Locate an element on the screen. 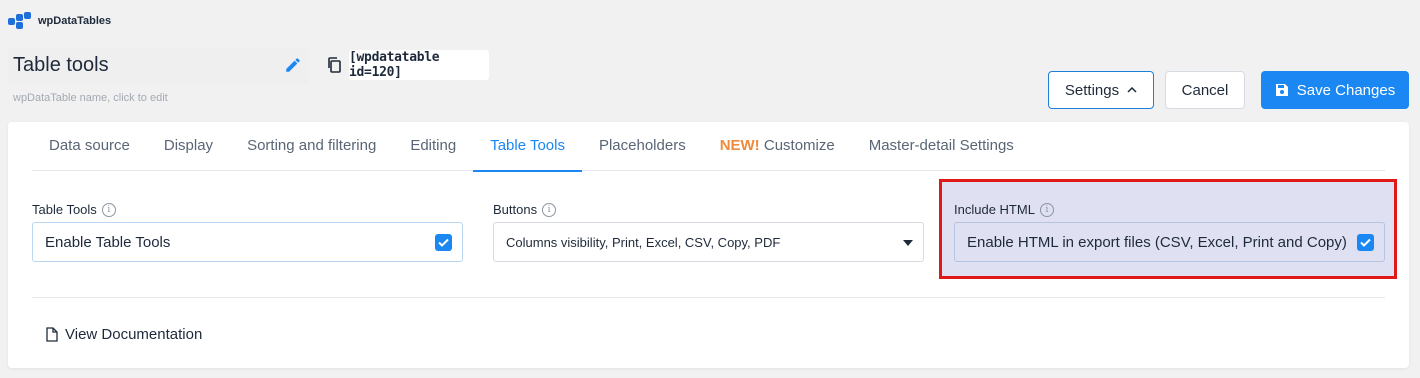  logo-icon is located at coordinates (20, 21).